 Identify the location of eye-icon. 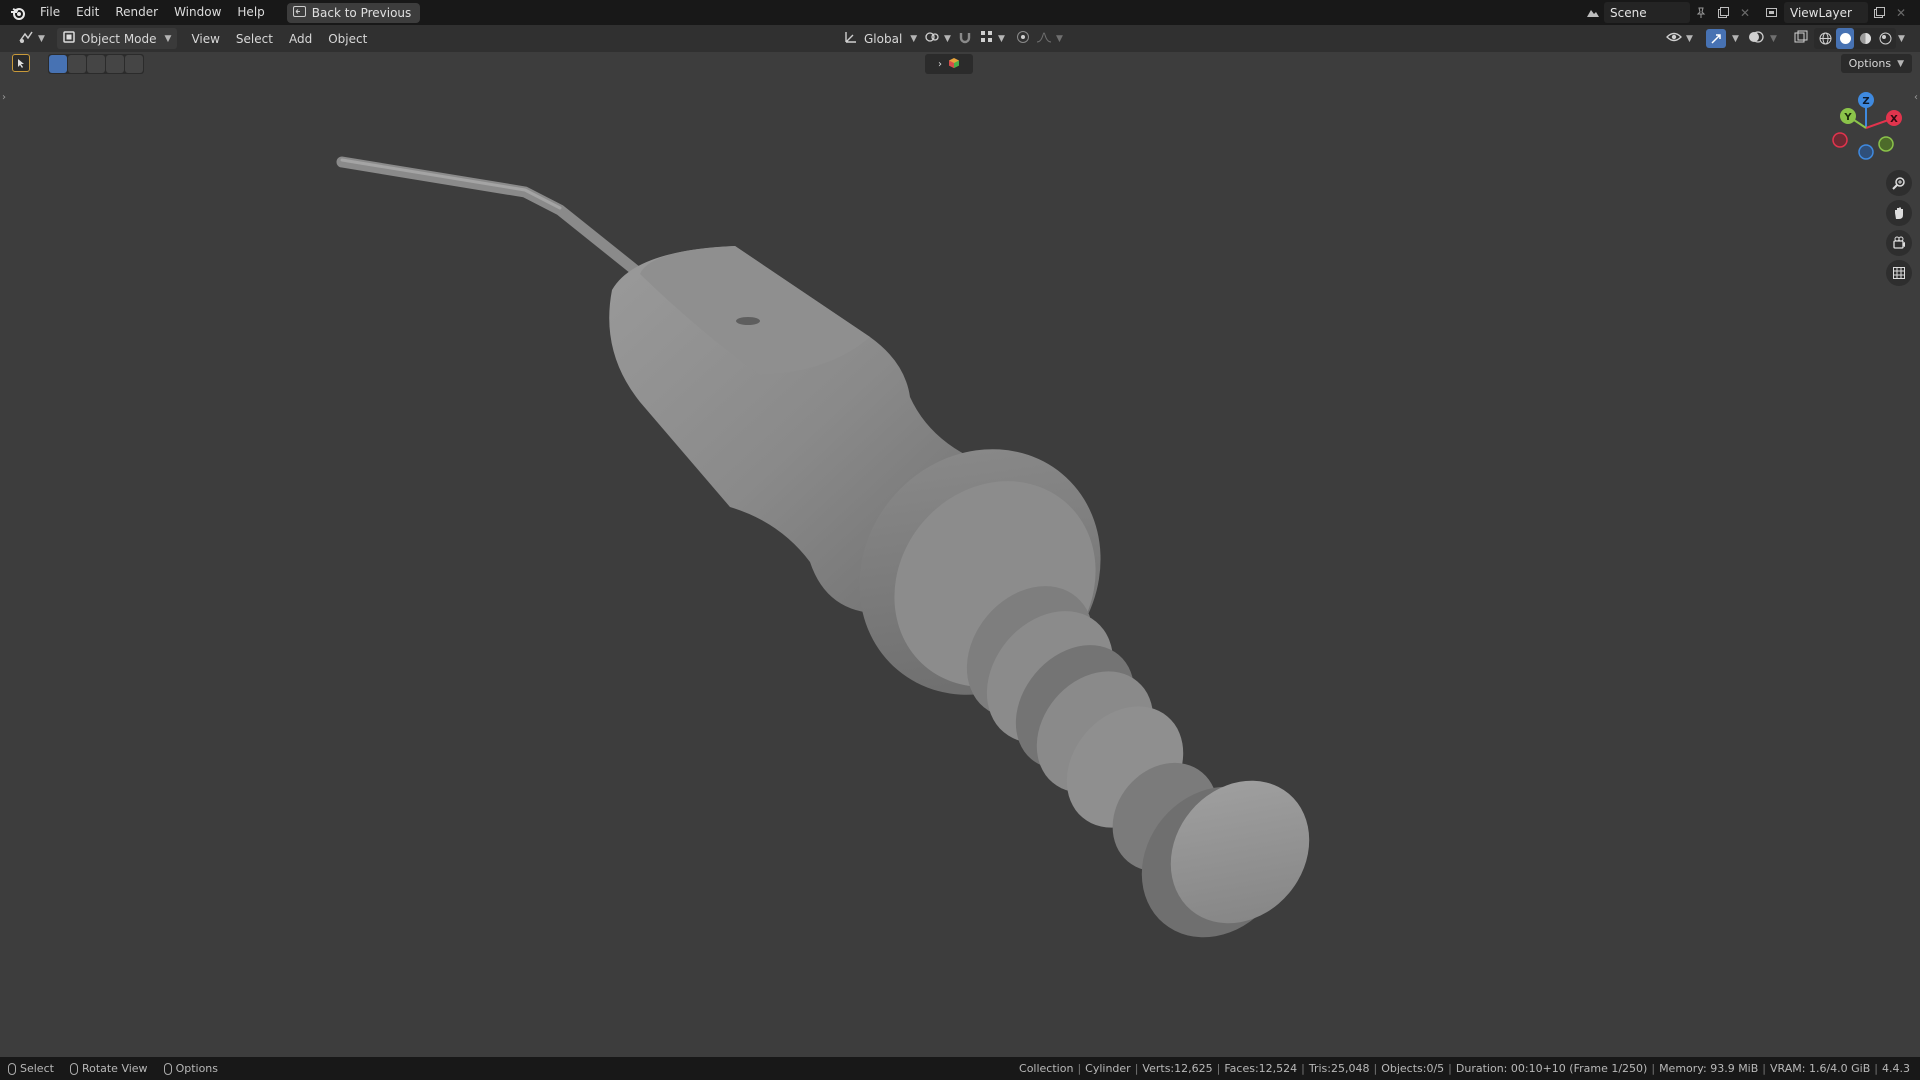
(1674, 38).